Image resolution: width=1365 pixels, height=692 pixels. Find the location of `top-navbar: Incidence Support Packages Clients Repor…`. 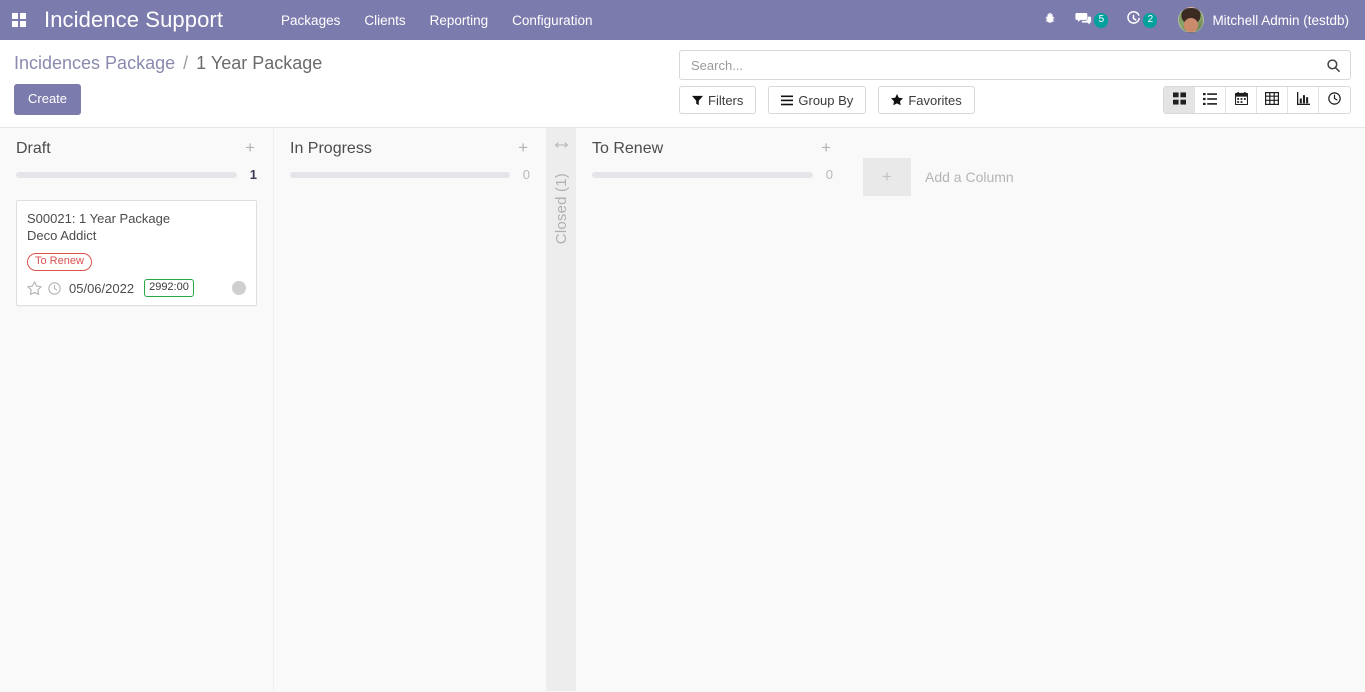

top-navbar: Incidence Support Packages Clients Repor… is located at coordinates (682, 20).